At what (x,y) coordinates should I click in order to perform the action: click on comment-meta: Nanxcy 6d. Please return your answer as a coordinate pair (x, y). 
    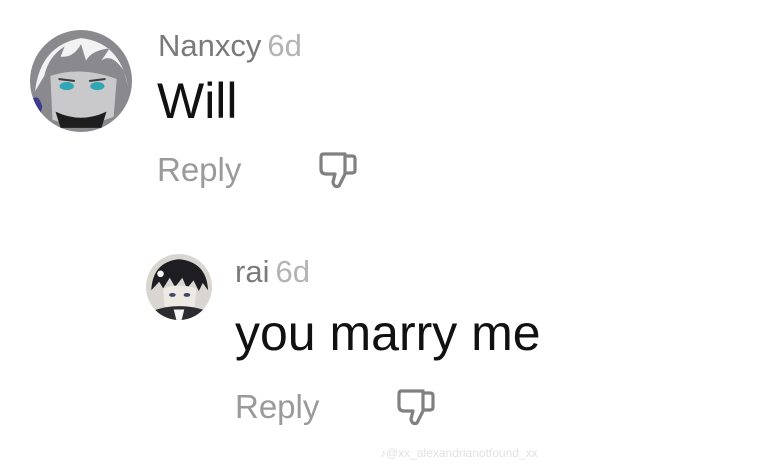
    Looking at the image, I should click on (230, 46).